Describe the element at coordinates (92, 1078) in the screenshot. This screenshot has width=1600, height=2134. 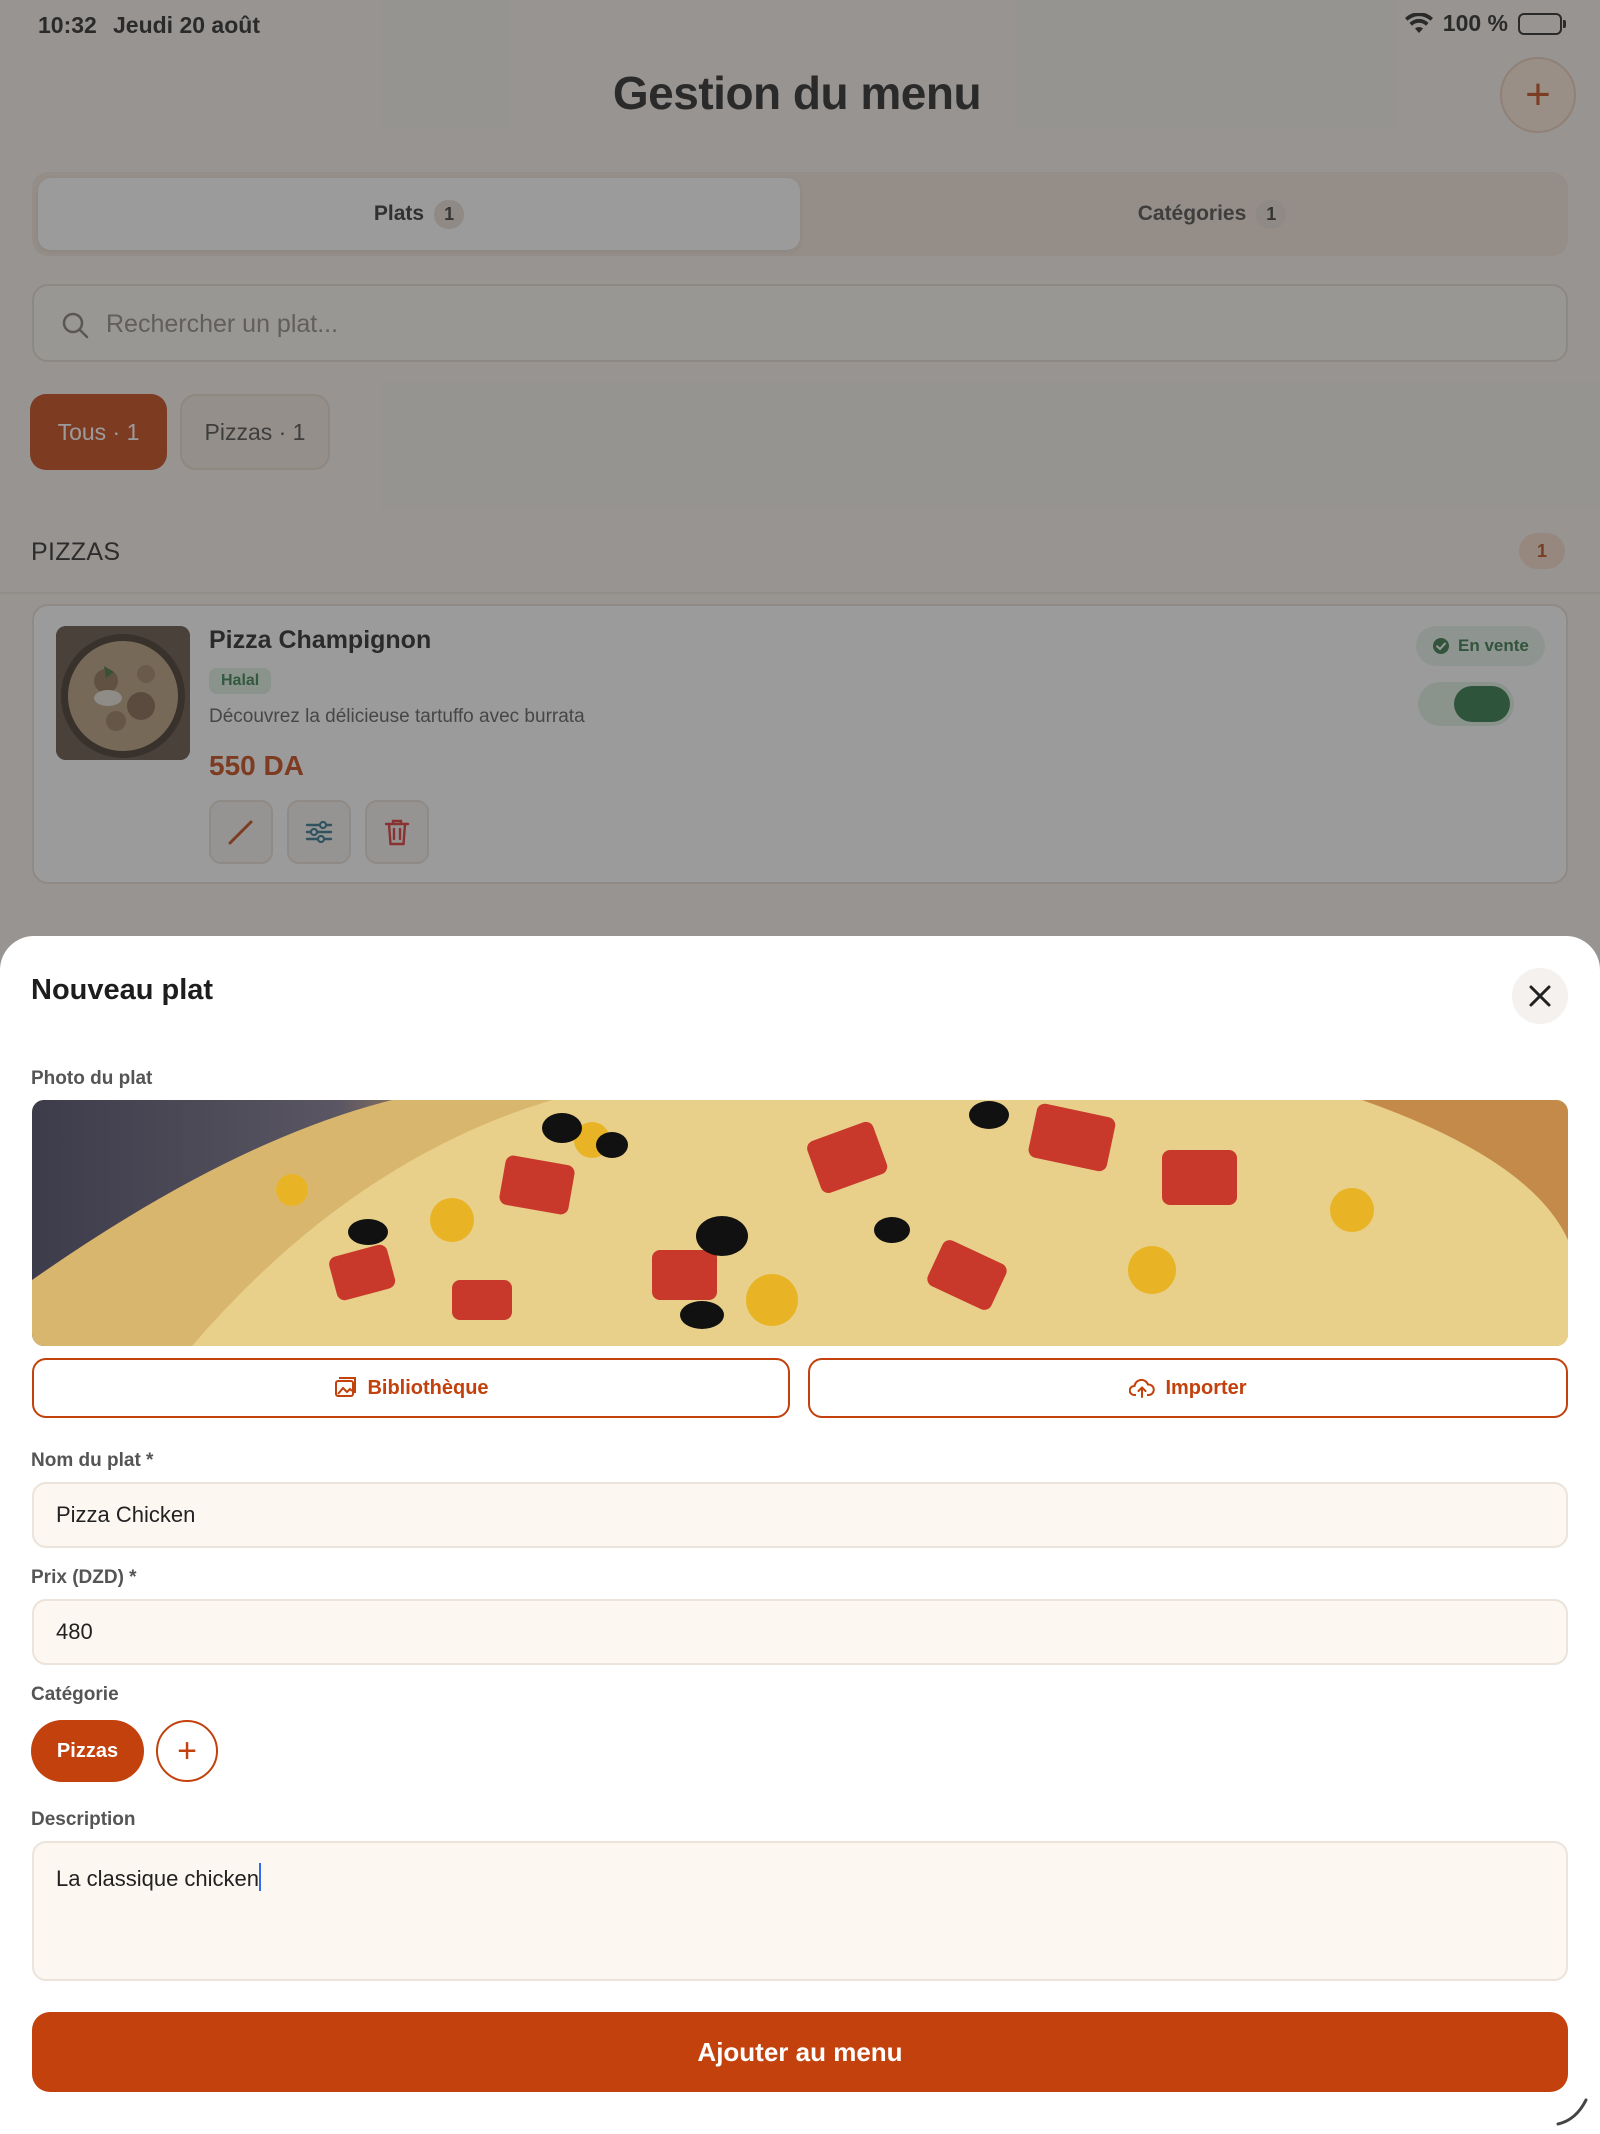
I see `photo-label: Photo du plat` at that location.